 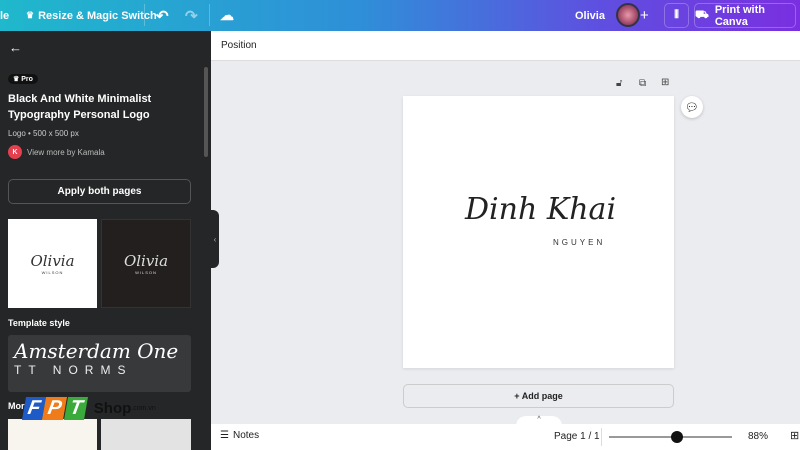 What do you see at coordinates (39, 323) in the screenshot?
I see `template-style-heading: Template style` at bounding box center [39, 323].